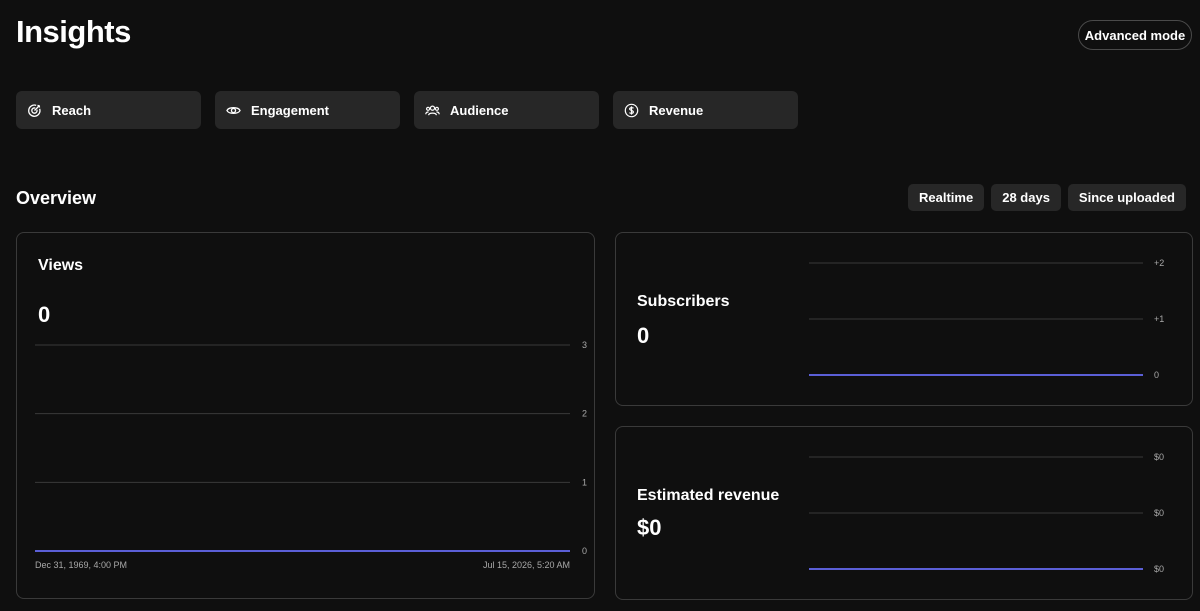 This screenshot has height=611, width=1200. What do you see at coordinates (676, 110) in the screenshot?
I see `tab-label: Revenue` at bounding box center [676, 110].